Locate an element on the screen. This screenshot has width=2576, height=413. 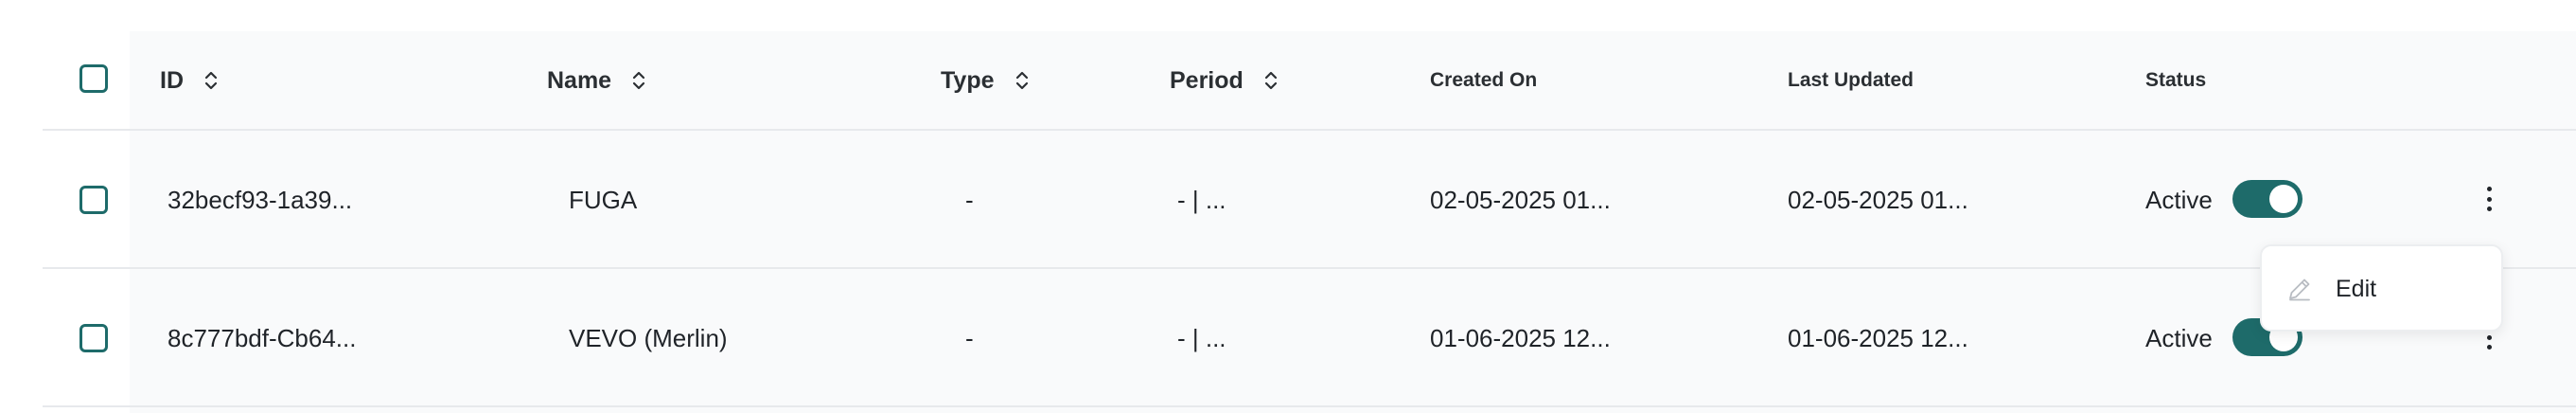
column-header-label: Last Updated is located at coordinates (1851, 80).